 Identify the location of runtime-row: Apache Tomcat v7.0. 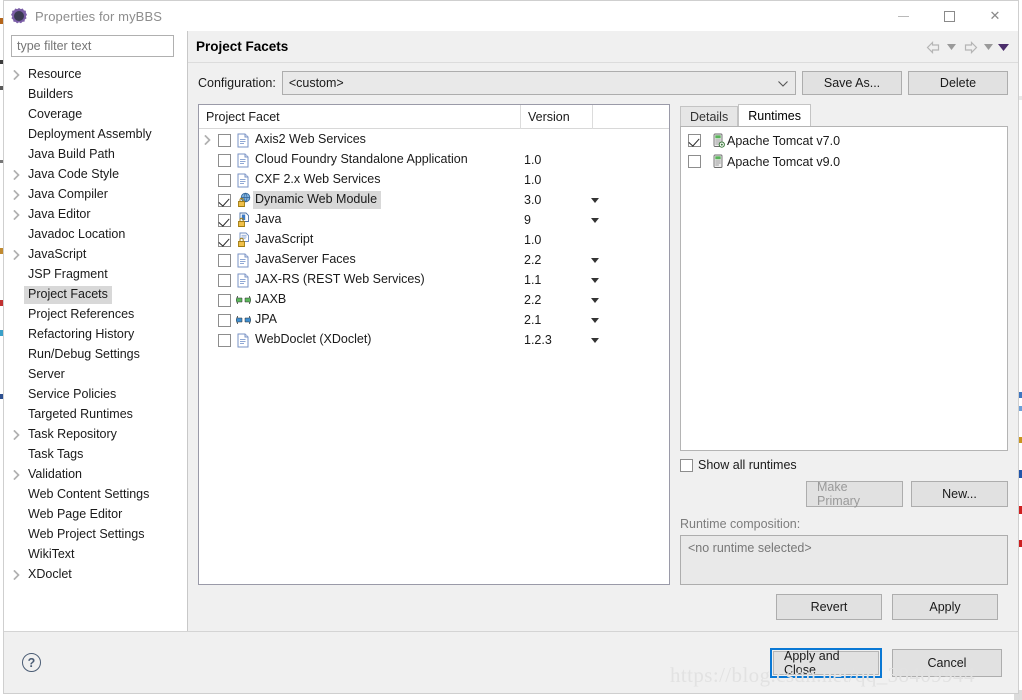
(844, 140).